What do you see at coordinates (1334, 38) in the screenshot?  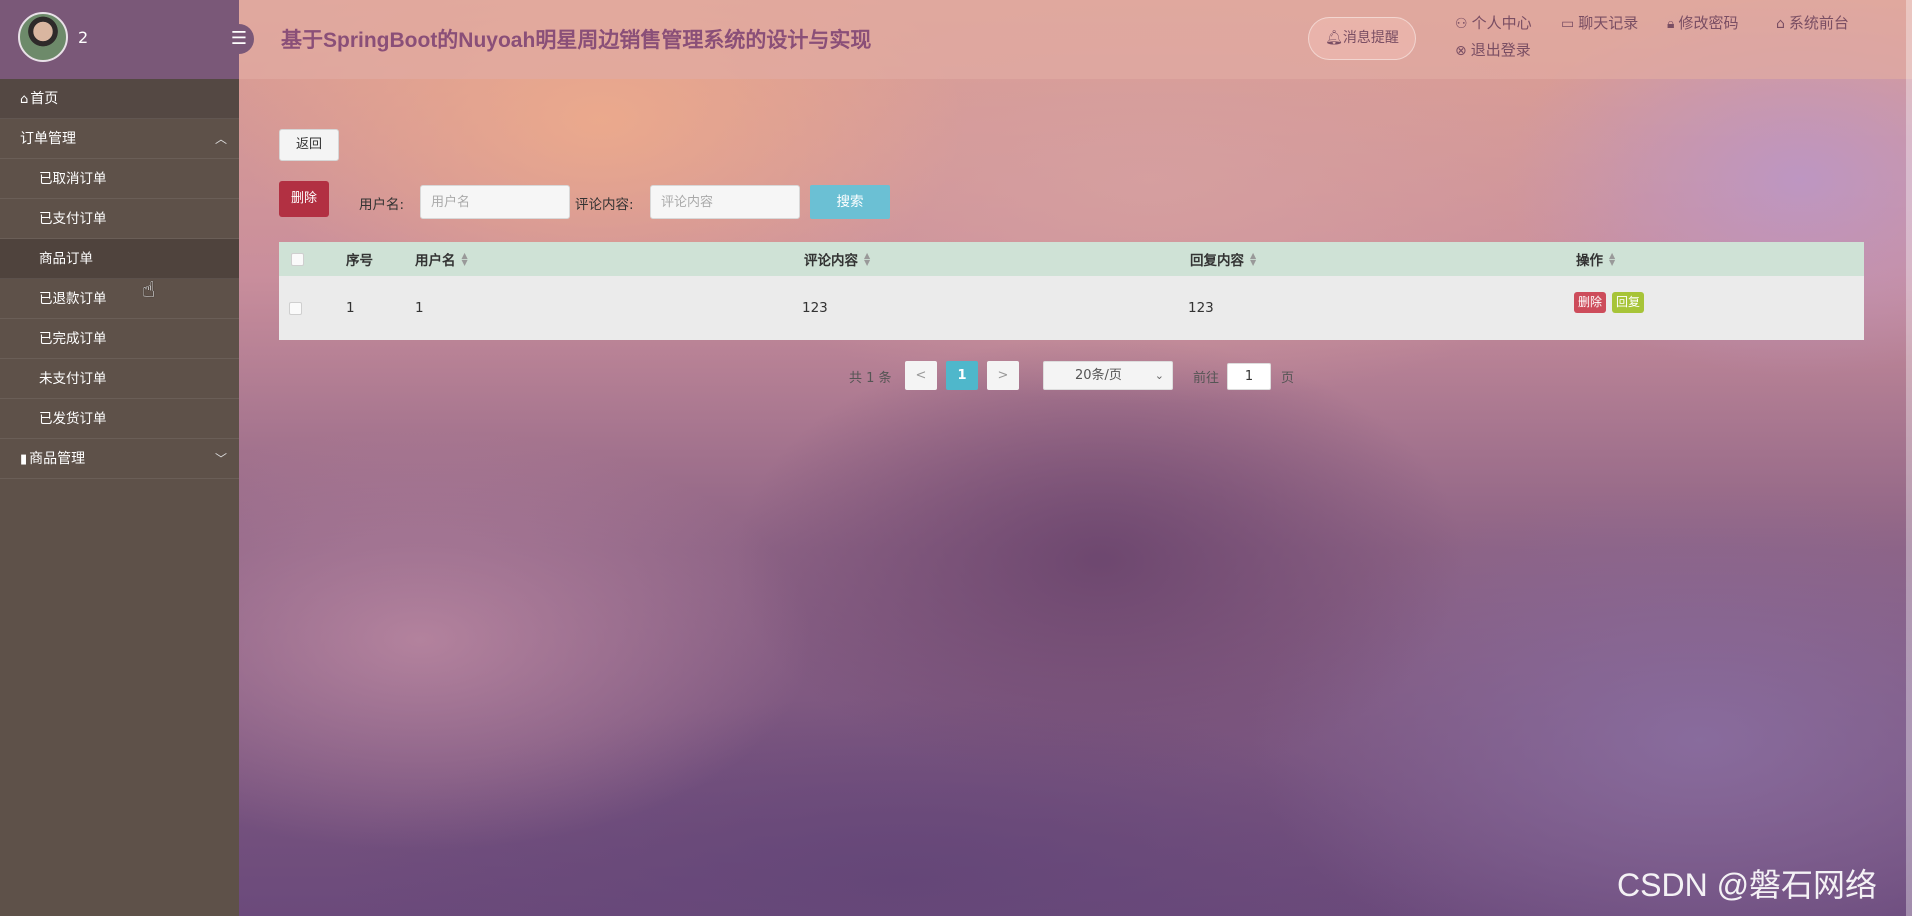 I see `bell-icon: 🔔︎` at bounding box center [1334, 38].